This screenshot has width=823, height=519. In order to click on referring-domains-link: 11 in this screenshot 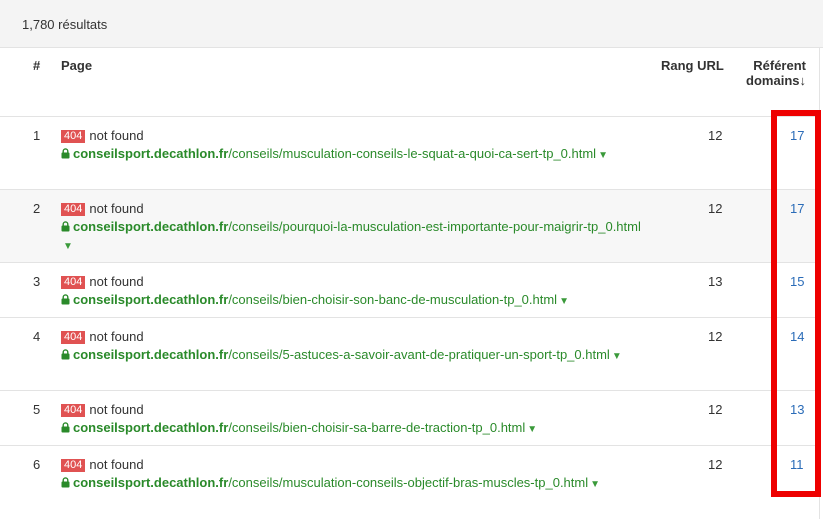, I will do `click(797, 464)`.